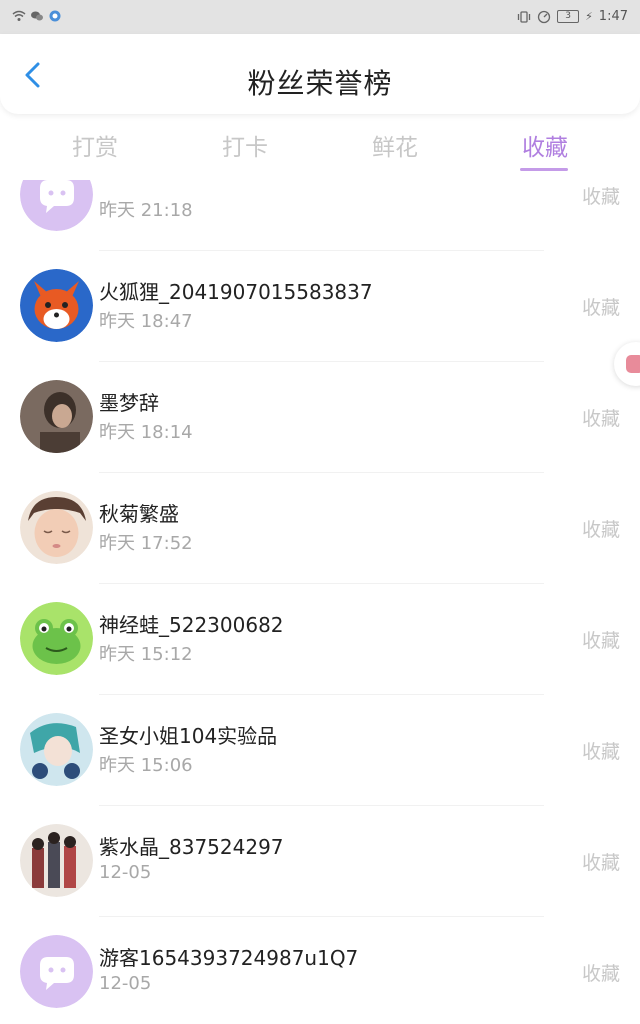 This screenshot has width=640, height=1024. I want to click on browser-icon, so click(55, 16).